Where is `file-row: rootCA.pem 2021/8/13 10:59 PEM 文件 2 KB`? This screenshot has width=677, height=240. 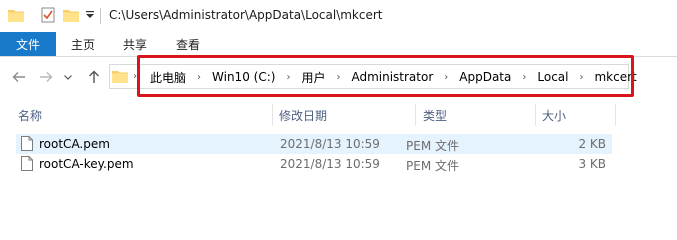 file-row: rootCA.pem 2021/8/13 10:59 PEM 文件 2 KB is located at coordinates (314, 144).